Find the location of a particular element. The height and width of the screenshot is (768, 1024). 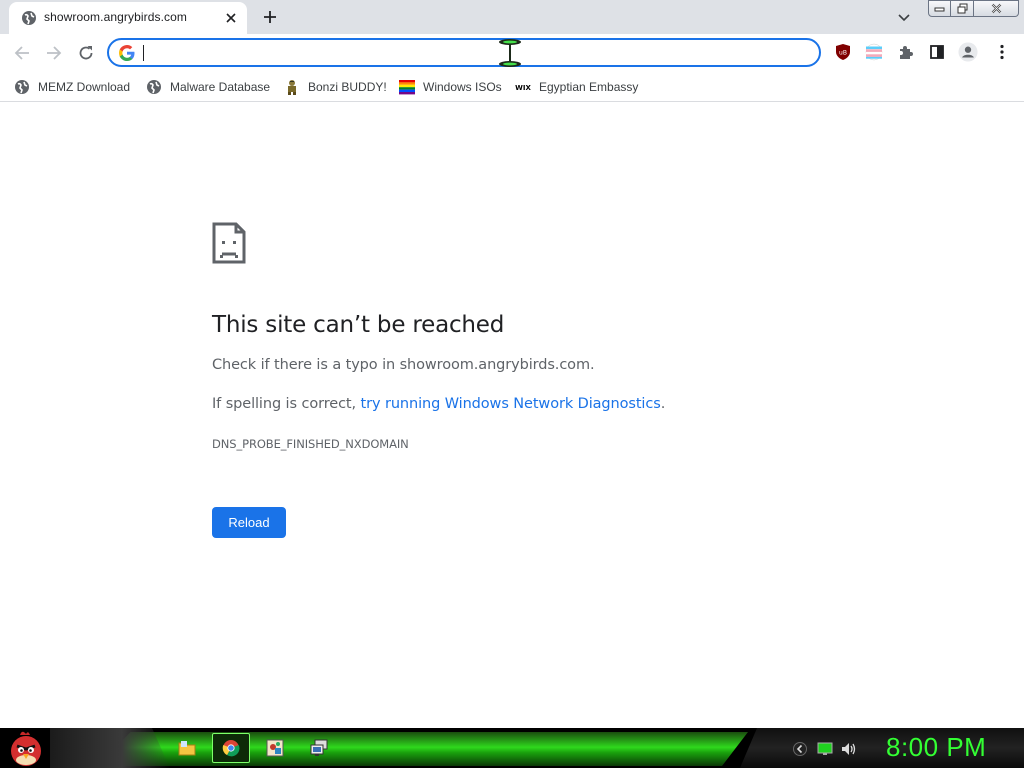

bookmark-malware-database: Malware Database is located at coordinates (208, 87).